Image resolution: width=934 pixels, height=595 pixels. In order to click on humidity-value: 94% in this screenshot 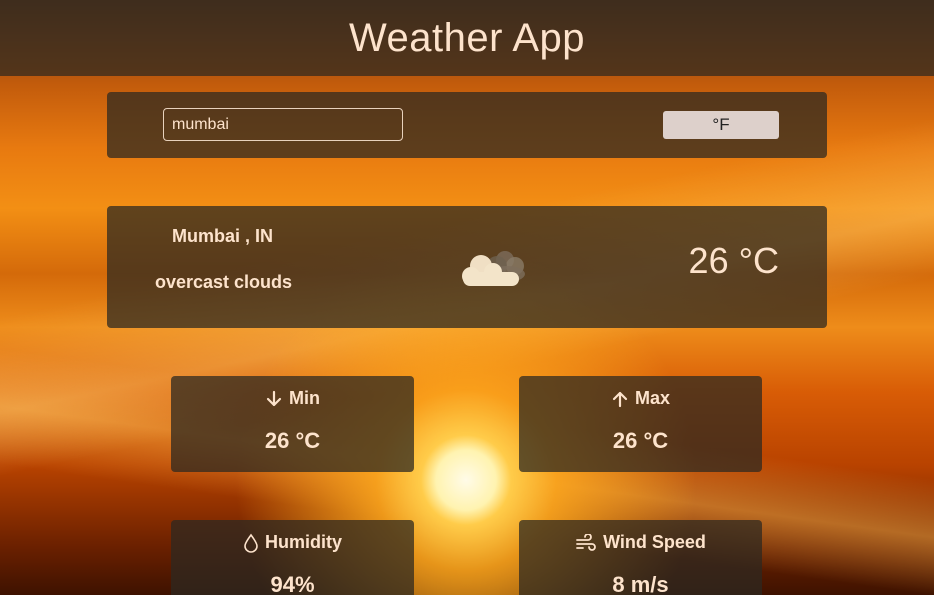, I will do `click(292, 583)`.